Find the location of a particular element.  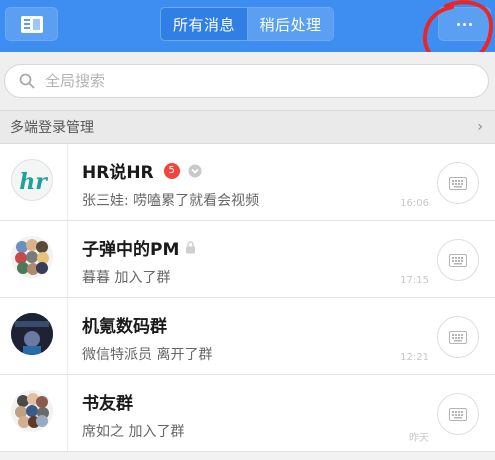

group-photo-avatar is located at coordinates (32, 334).